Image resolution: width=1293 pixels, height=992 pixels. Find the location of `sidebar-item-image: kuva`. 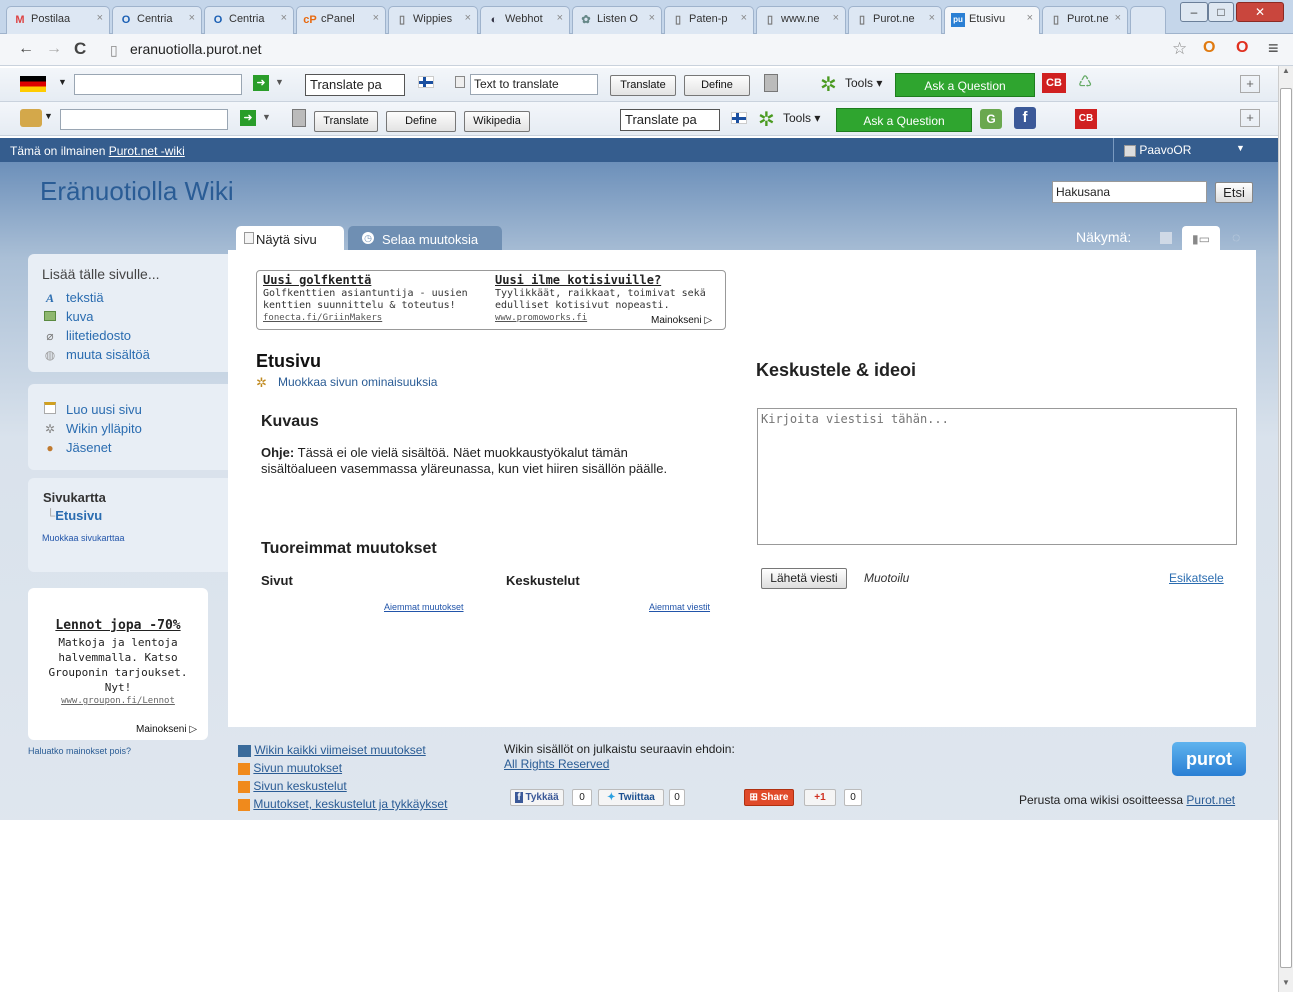

sidebar-item-image: kuva is located at coordinates (67, 316).